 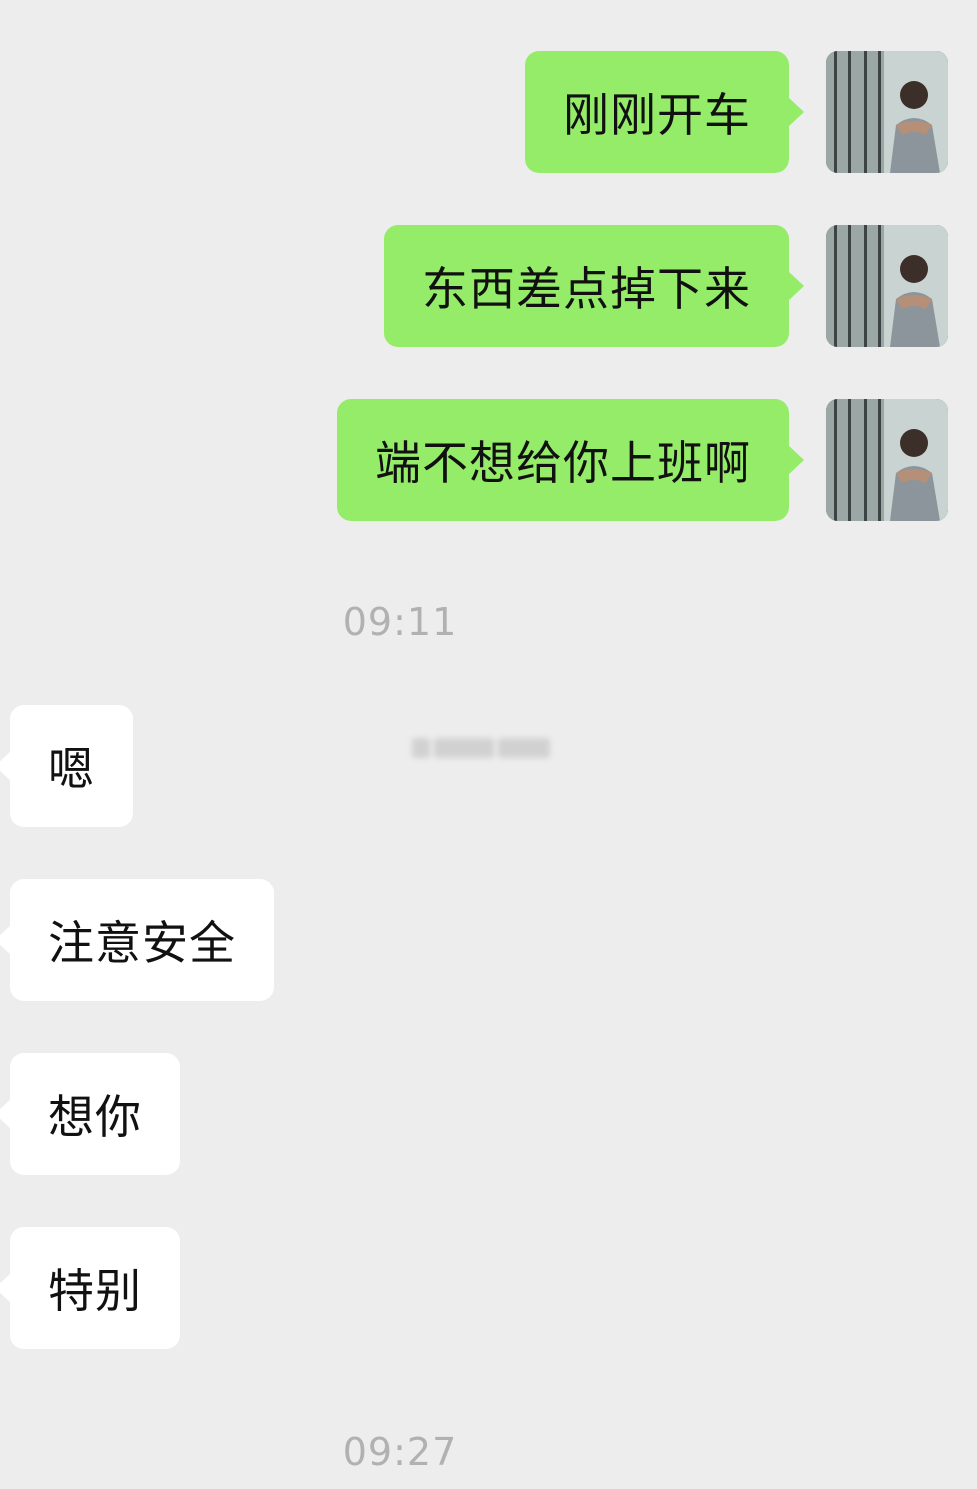 I want to click on message-row-sent-1: 刚刚开车, so click(x=488, y=113).